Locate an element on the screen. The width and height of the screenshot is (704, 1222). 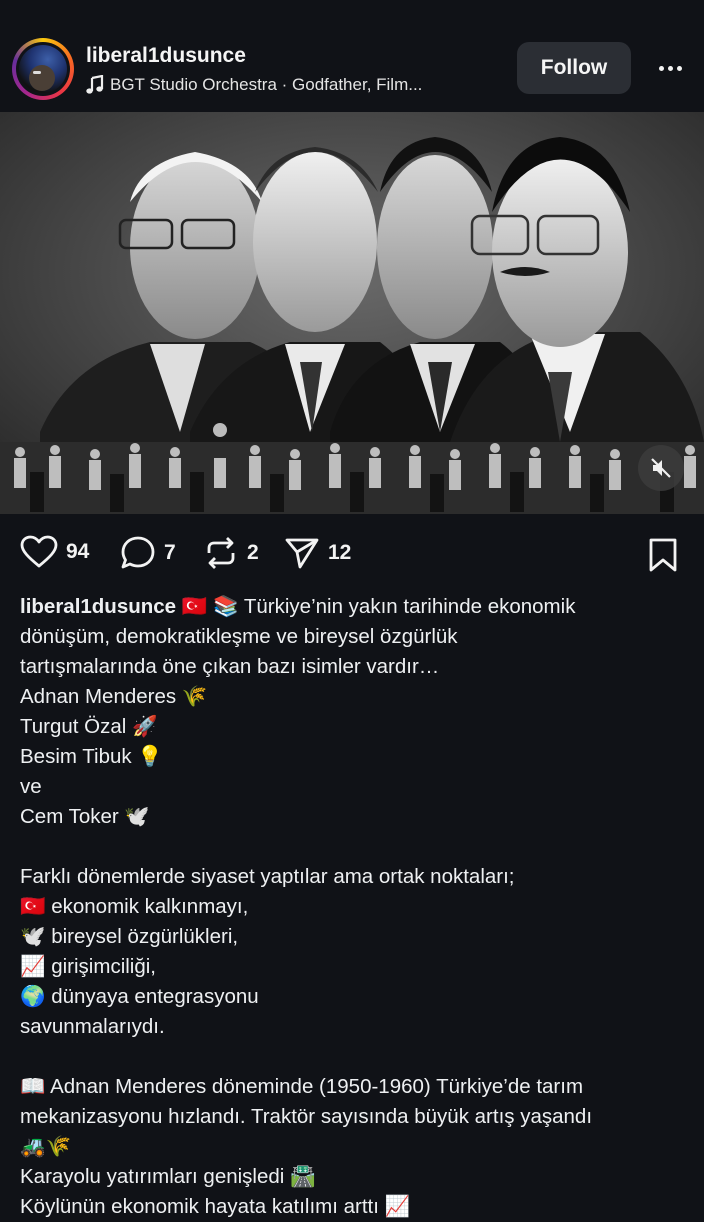
caption-line: Adnan Menderes 🌾 is located at coordinates (114, 696).